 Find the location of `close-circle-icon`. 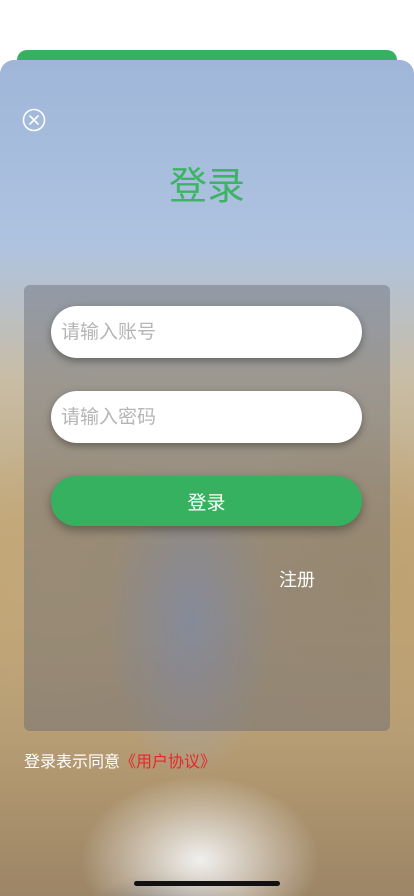

close-circle-icon is located at coordinates (34, 120).